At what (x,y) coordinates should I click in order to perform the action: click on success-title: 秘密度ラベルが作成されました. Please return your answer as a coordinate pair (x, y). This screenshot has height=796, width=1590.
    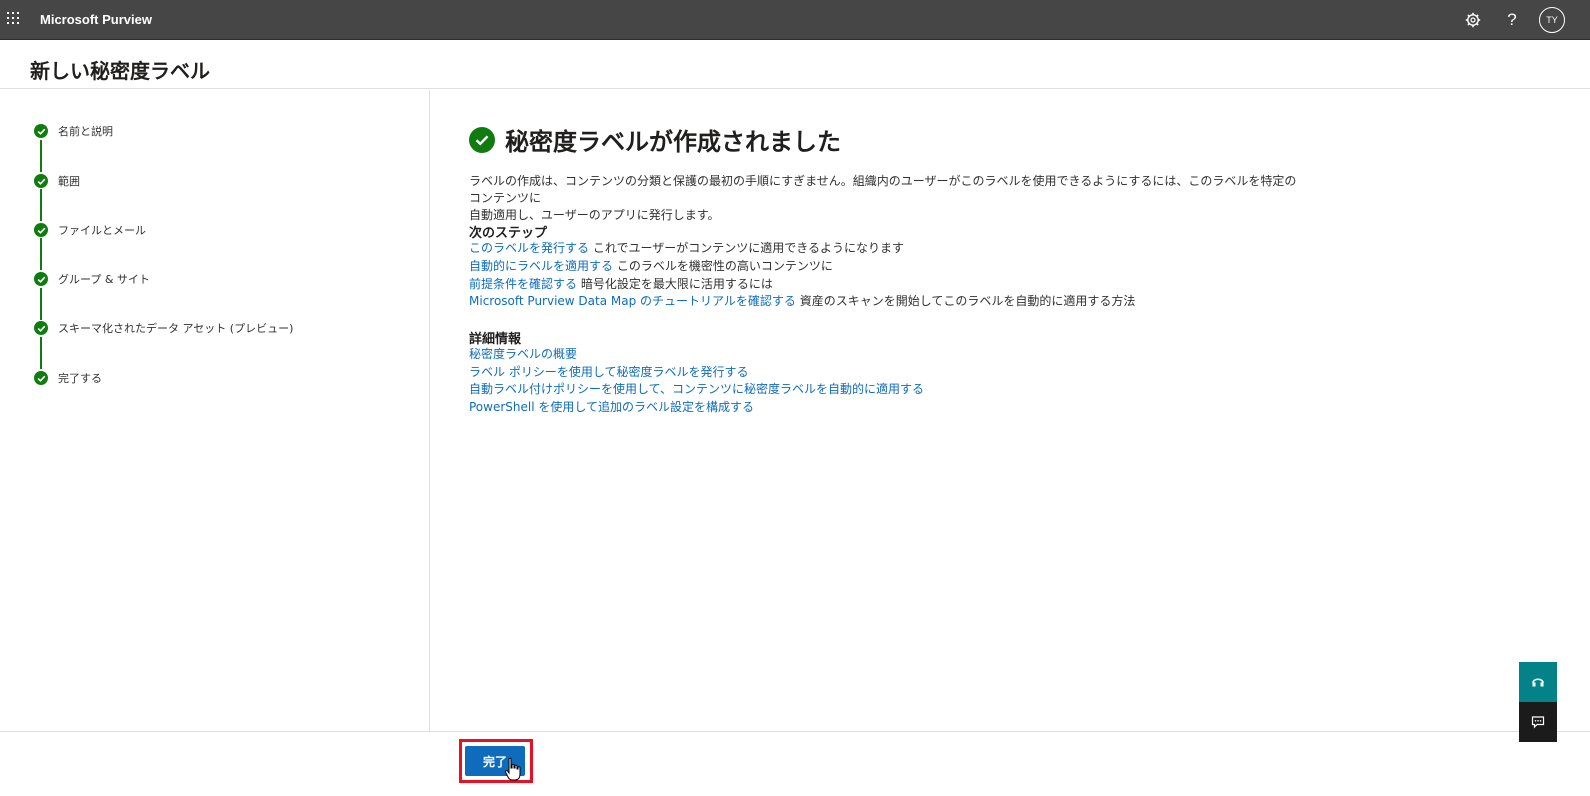
    Looking at the image, I should click on (673, 142).